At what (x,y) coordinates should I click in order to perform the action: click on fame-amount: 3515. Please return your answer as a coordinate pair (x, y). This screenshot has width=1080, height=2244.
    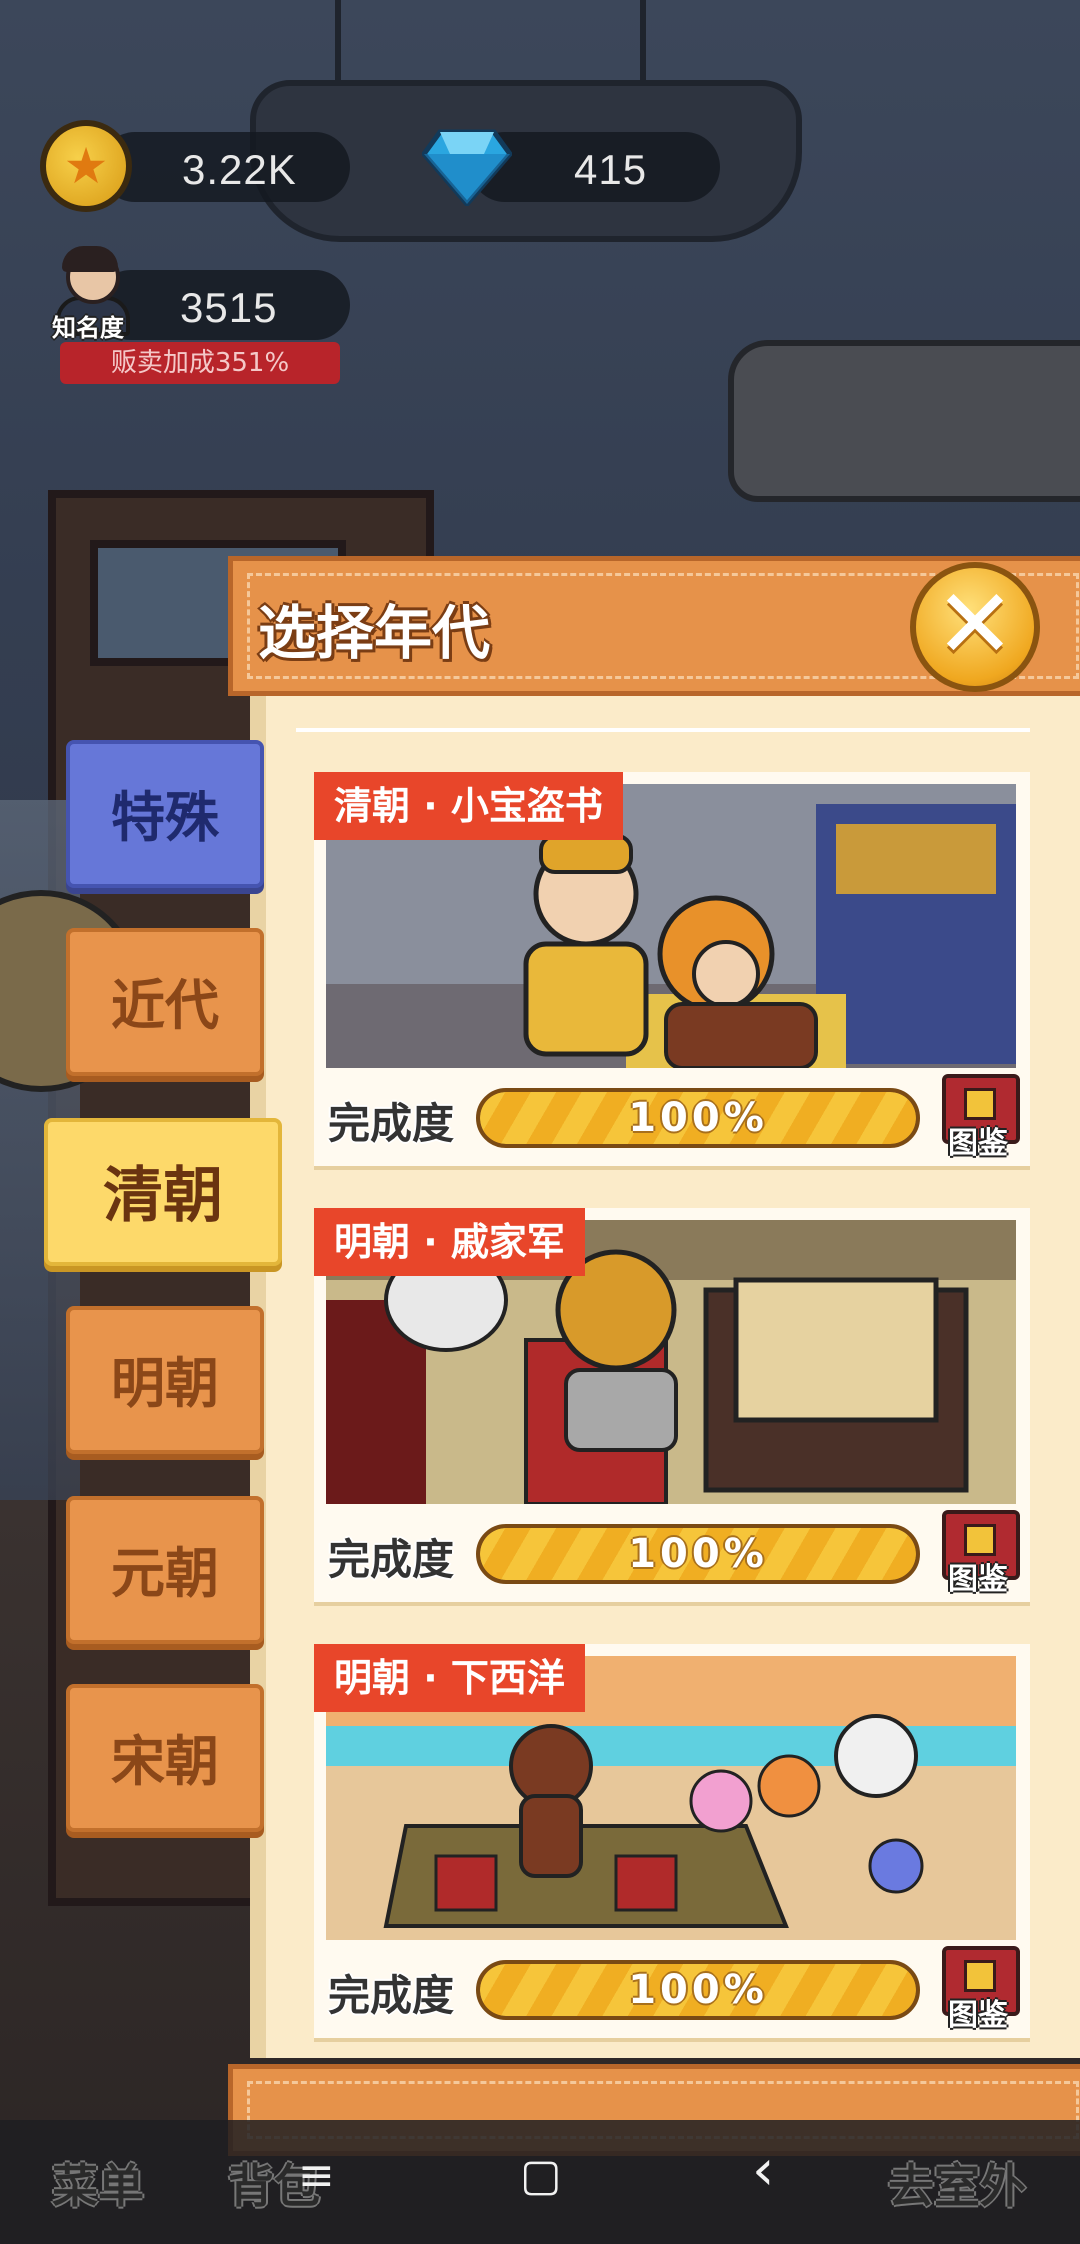
    Looking at the image, I should click on (229, 307).